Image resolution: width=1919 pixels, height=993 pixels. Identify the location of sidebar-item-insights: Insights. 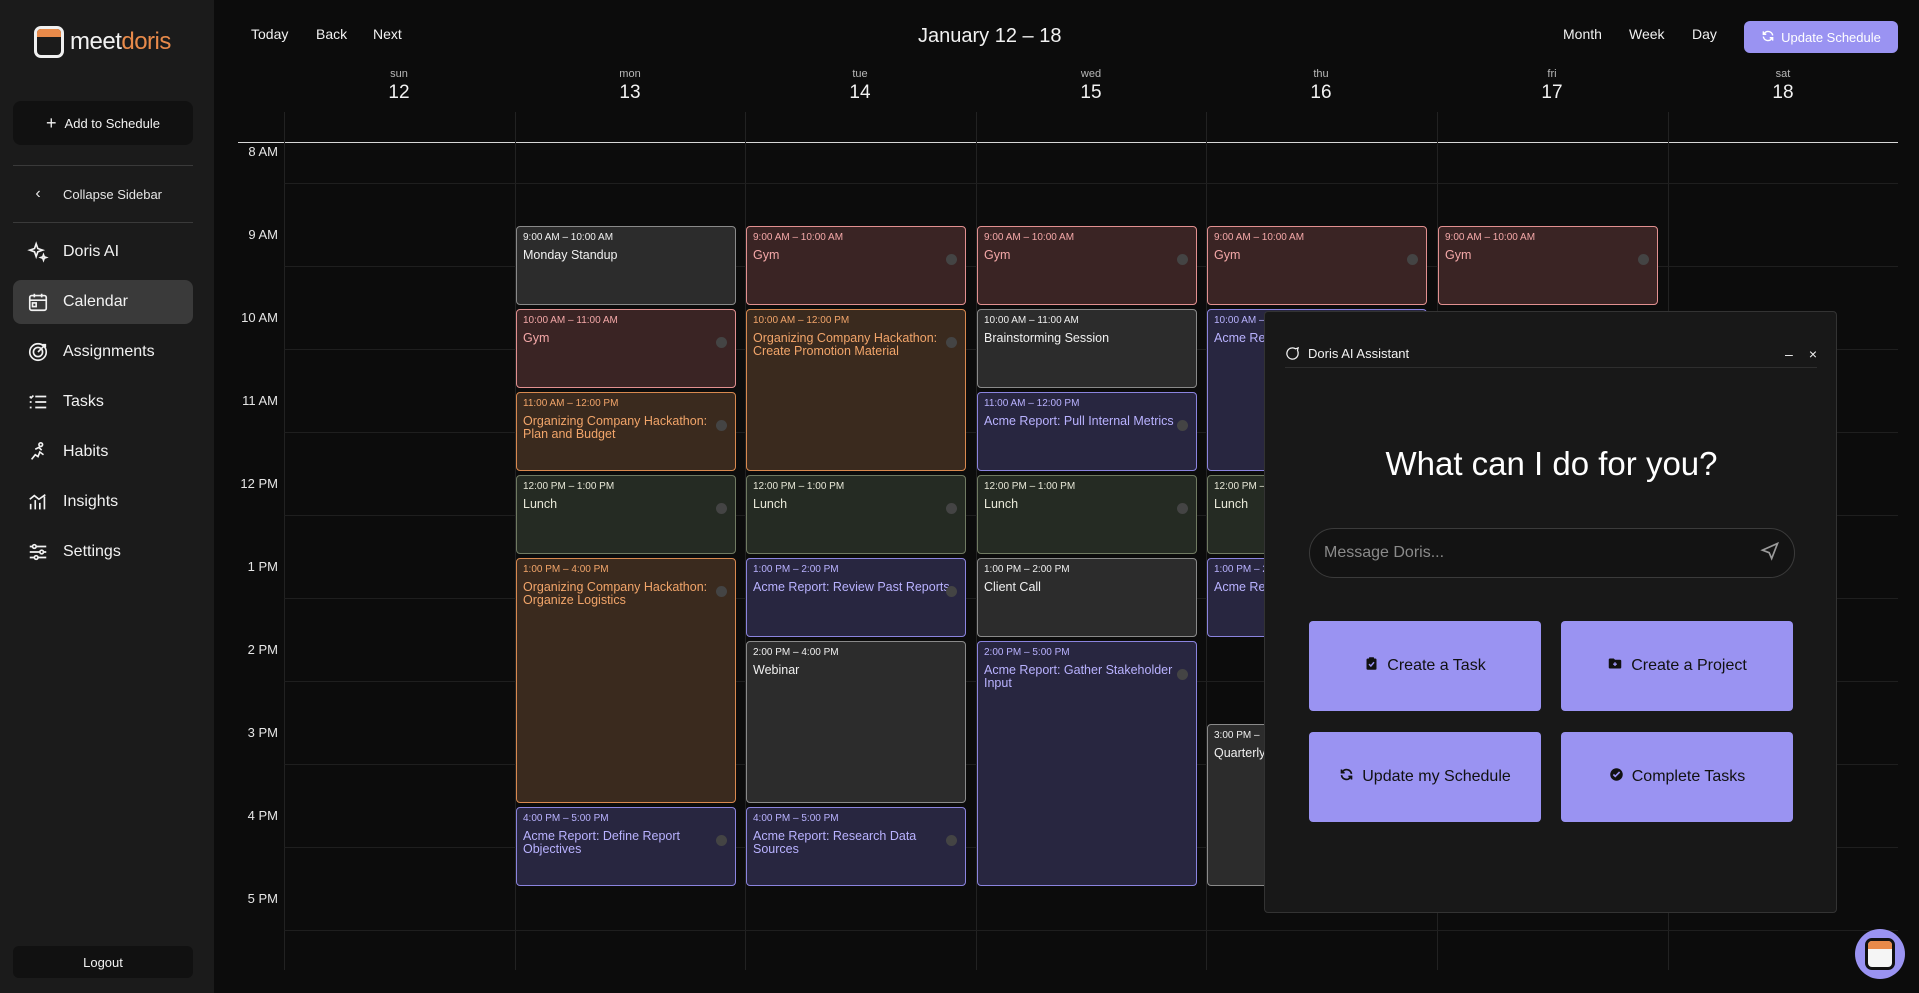
(103, 502).